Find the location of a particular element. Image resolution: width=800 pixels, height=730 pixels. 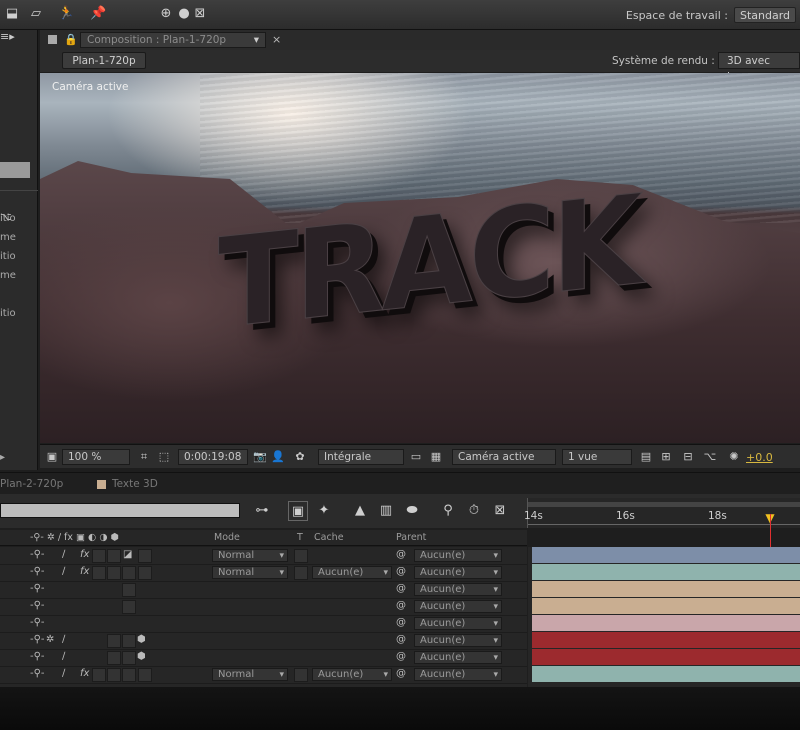

chevron-down-icon: ▾ is located at coordinates (256, 40).